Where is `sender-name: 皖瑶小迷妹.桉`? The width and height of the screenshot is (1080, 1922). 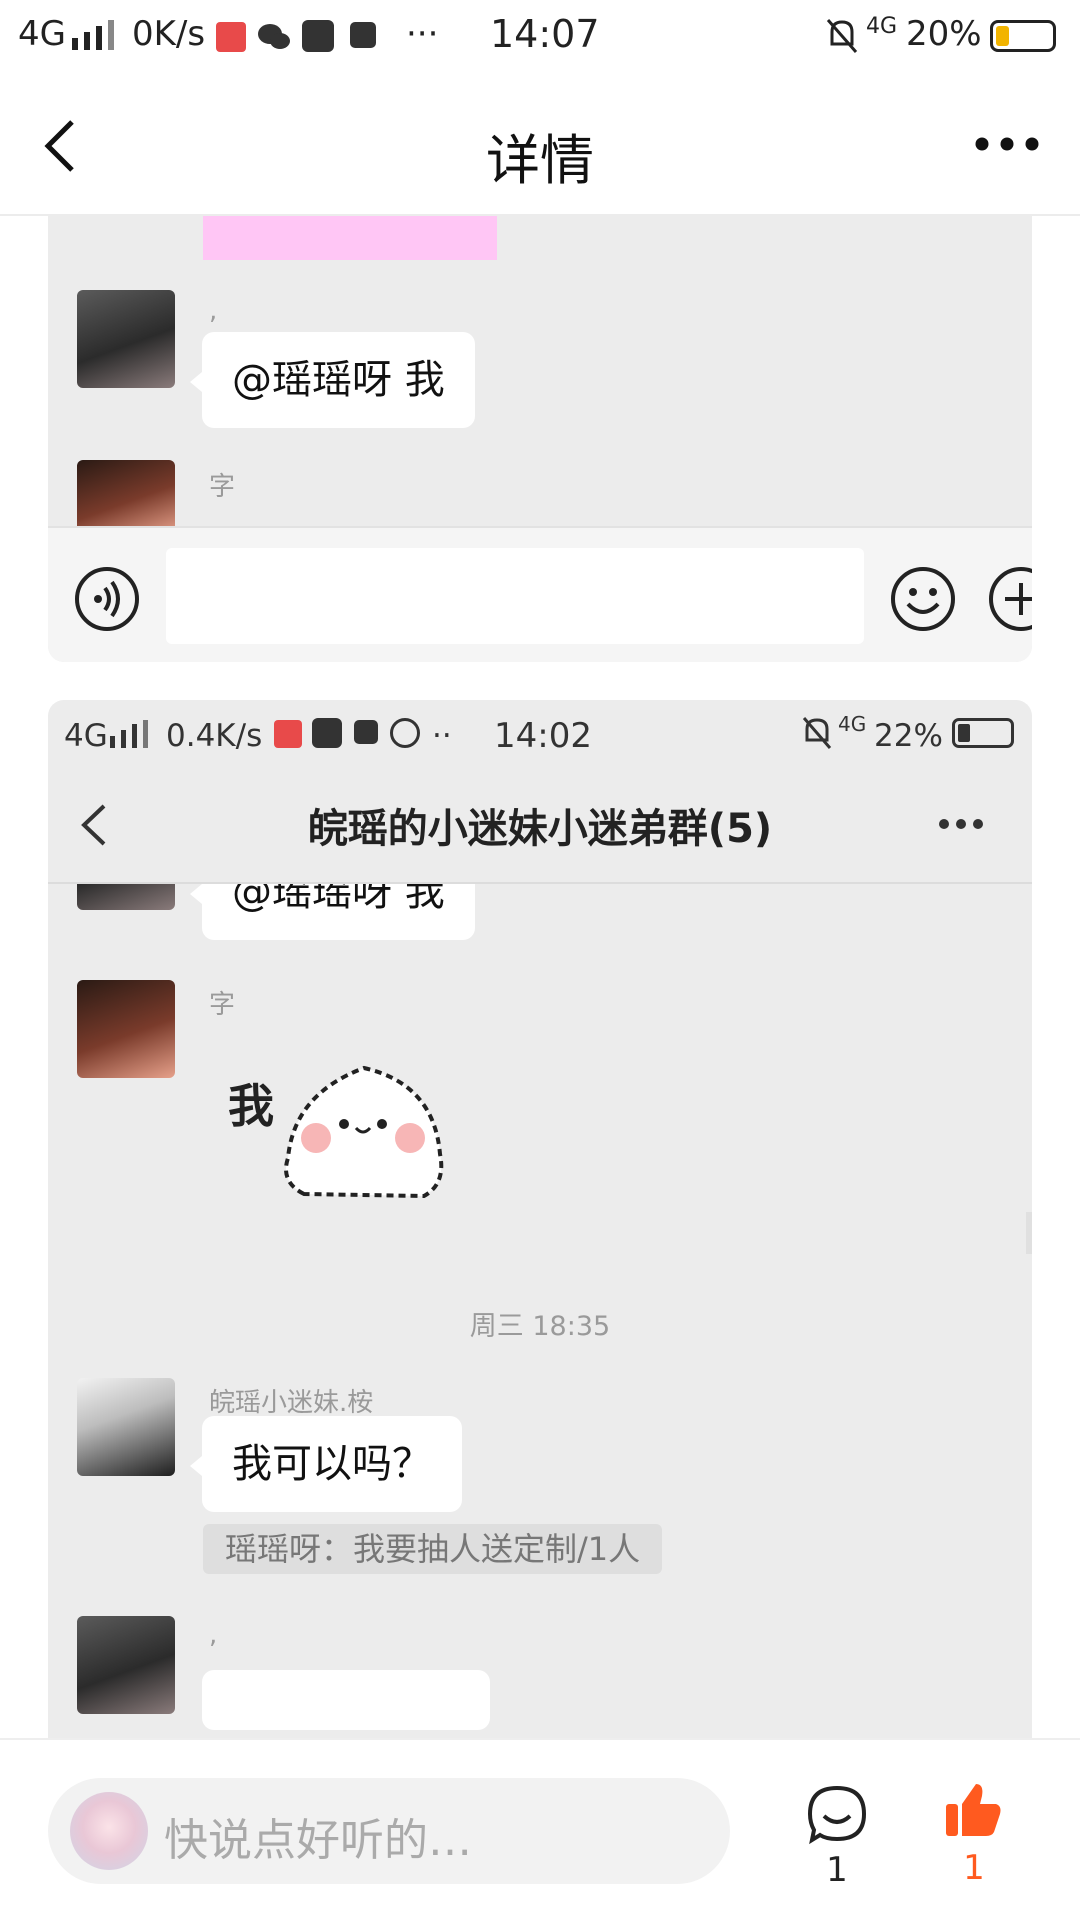 sender-name: 皖瑶小迷妹.桉 is located at coordinates (291, 1403).